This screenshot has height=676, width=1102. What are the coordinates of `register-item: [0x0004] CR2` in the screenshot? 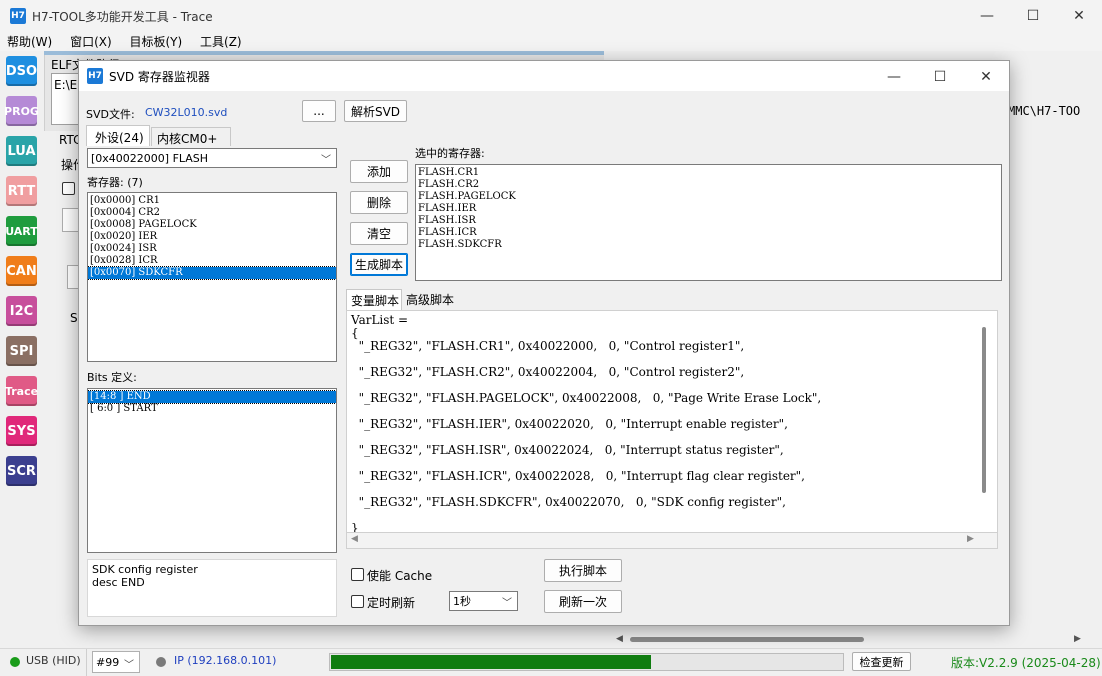 It's located at (212, 213).